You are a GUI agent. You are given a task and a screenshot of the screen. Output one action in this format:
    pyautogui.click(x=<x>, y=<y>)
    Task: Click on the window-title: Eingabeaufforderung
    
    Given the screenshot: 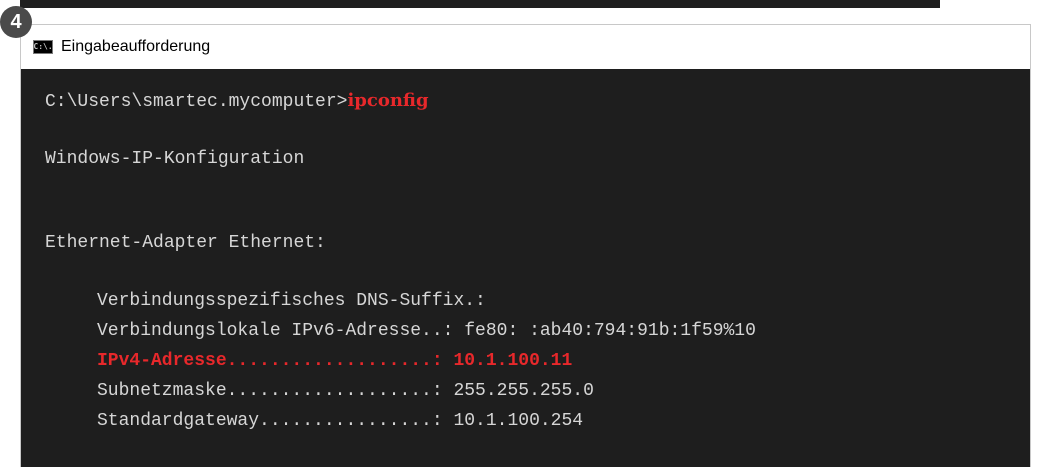 What is the action you would take?
    pyautogui.click(x=136, y=46)
    